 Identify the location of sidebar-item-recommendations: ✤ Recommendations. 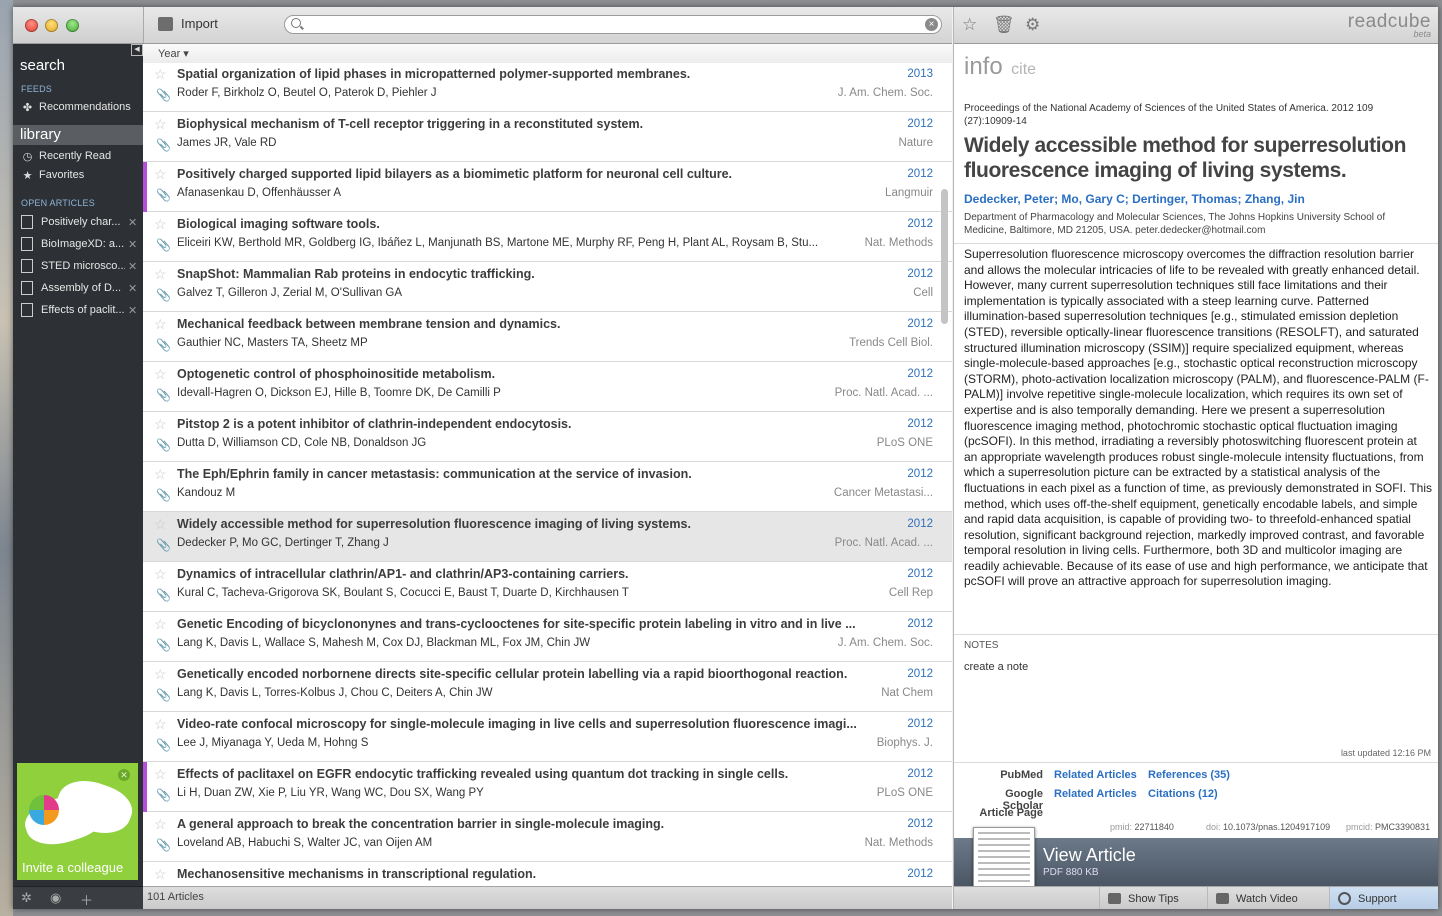
(80, 107).